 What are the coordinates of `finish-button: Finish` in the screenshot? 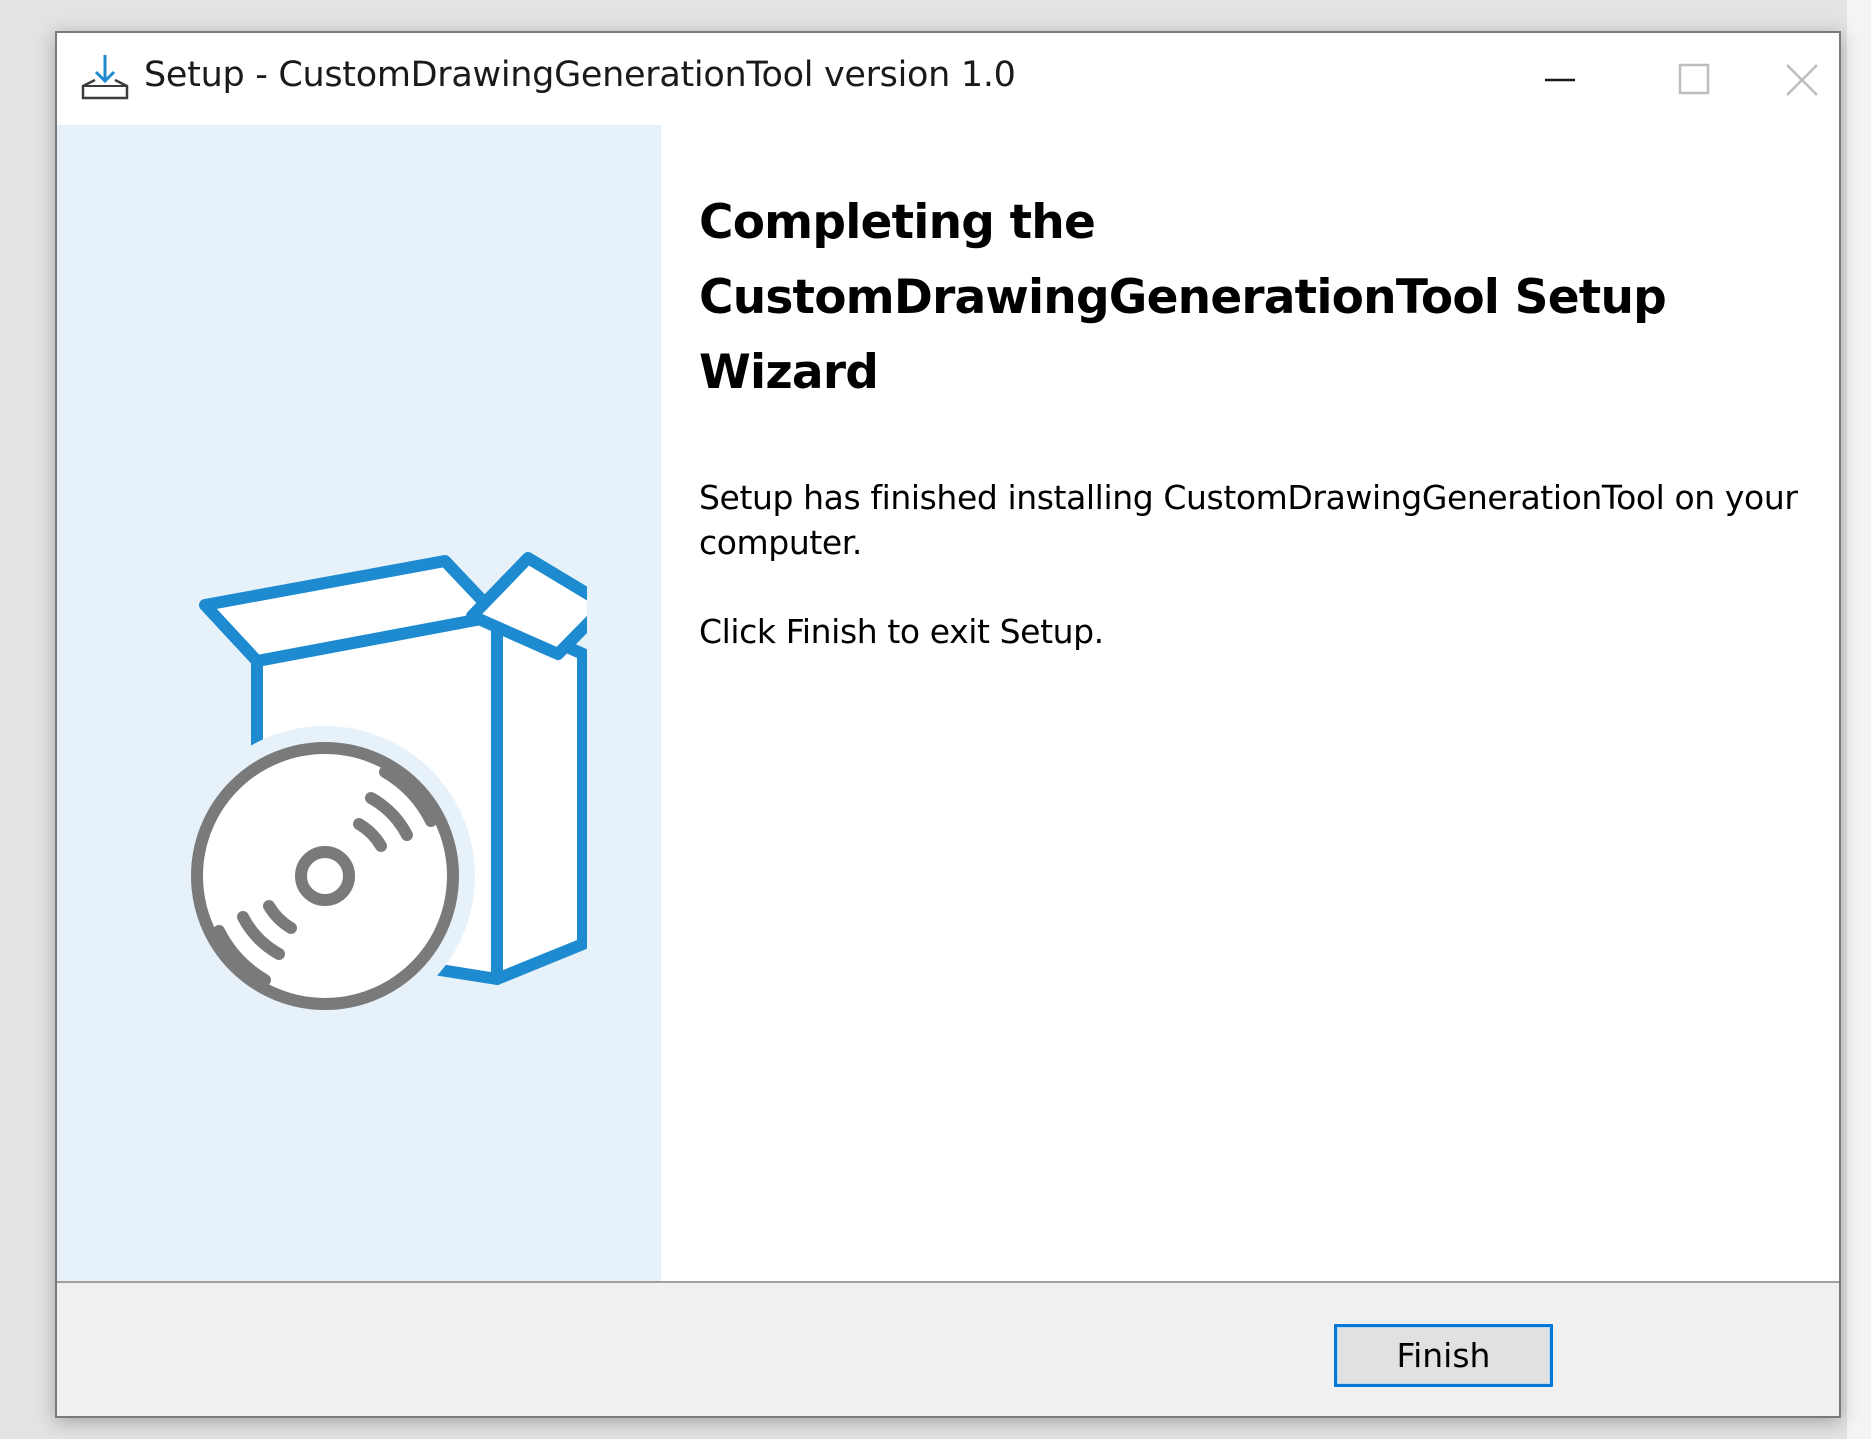 It's located at (1443, 1355).